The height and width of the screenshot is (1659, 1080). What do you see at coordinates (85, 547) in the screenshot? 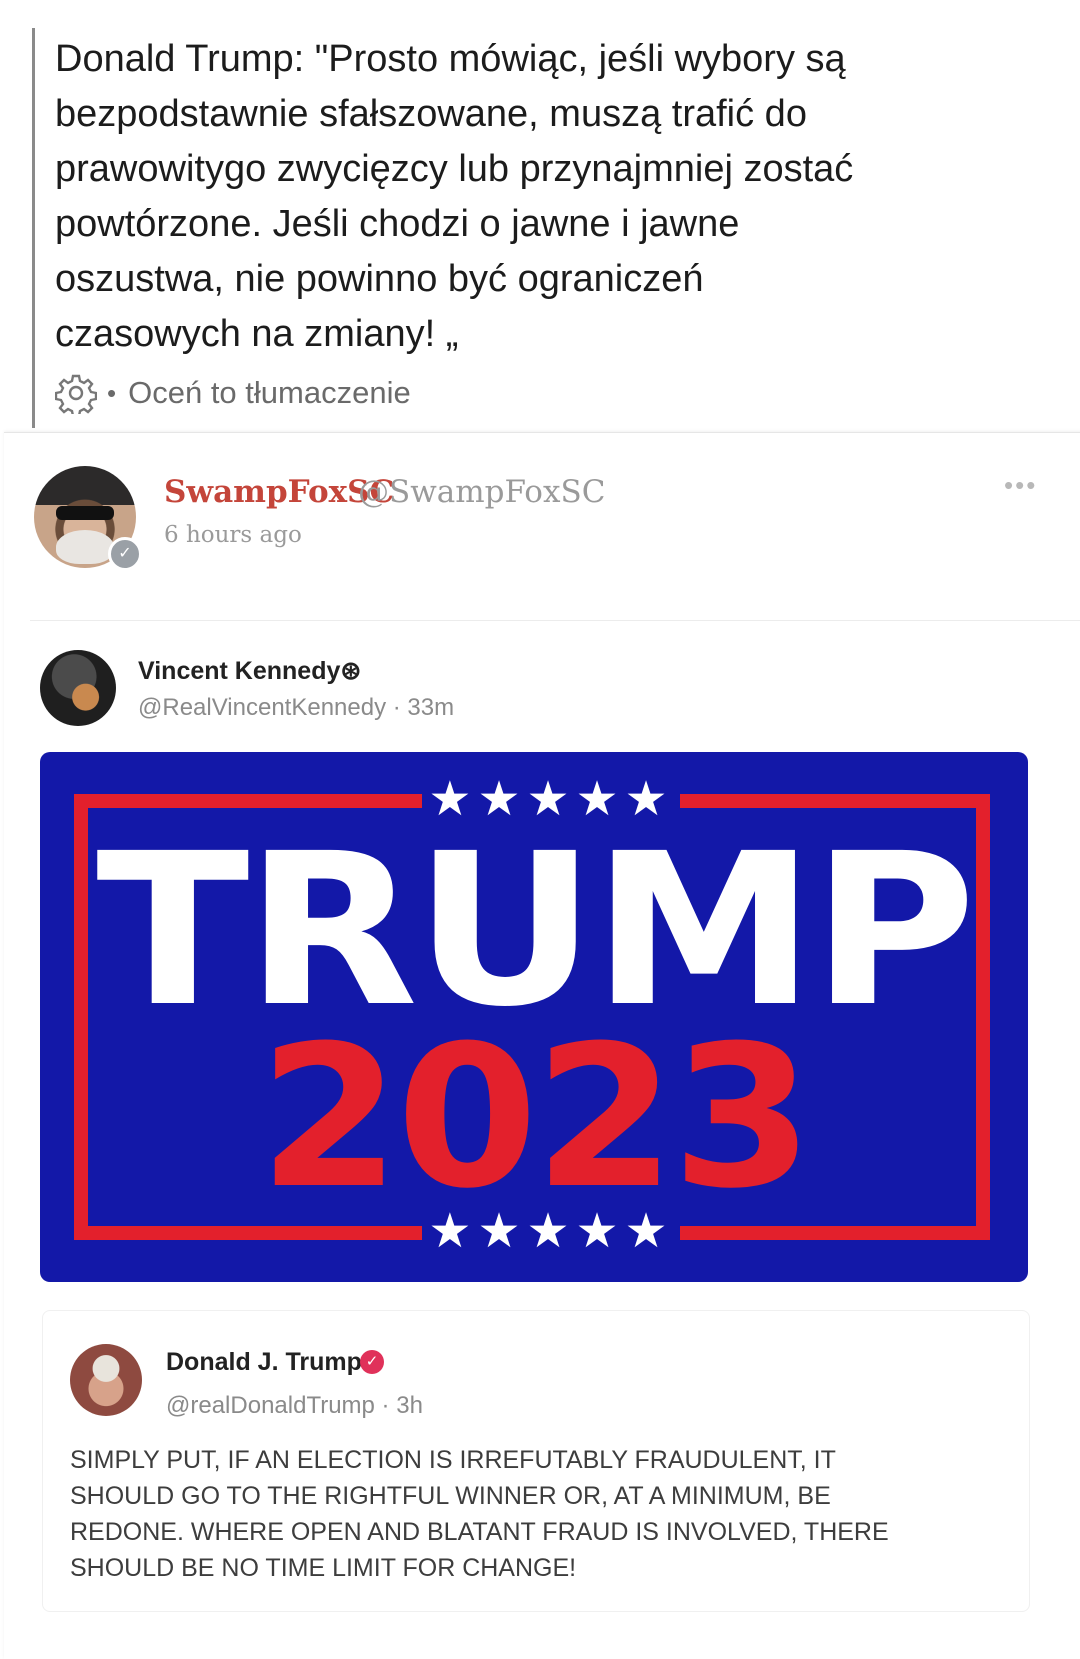
I see `beard` at bounding box center [85, 547].